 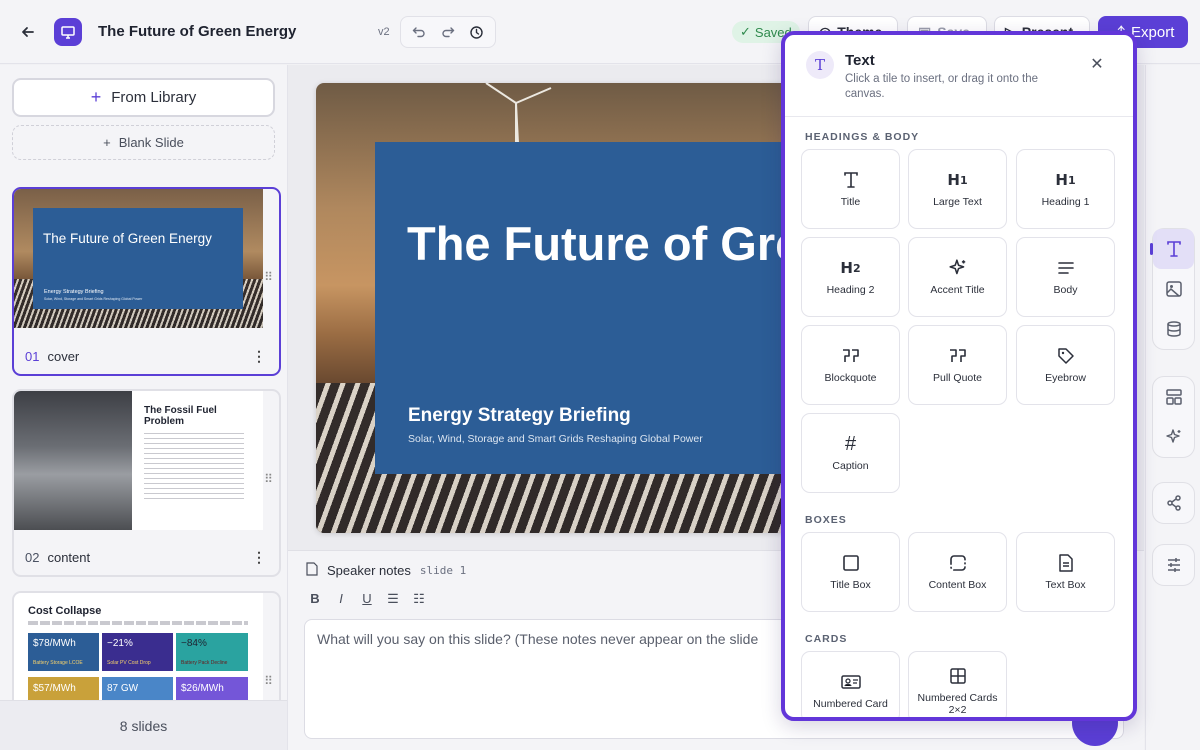 I want to click on from-library-button: + From Library, so click(x=143, y=97).